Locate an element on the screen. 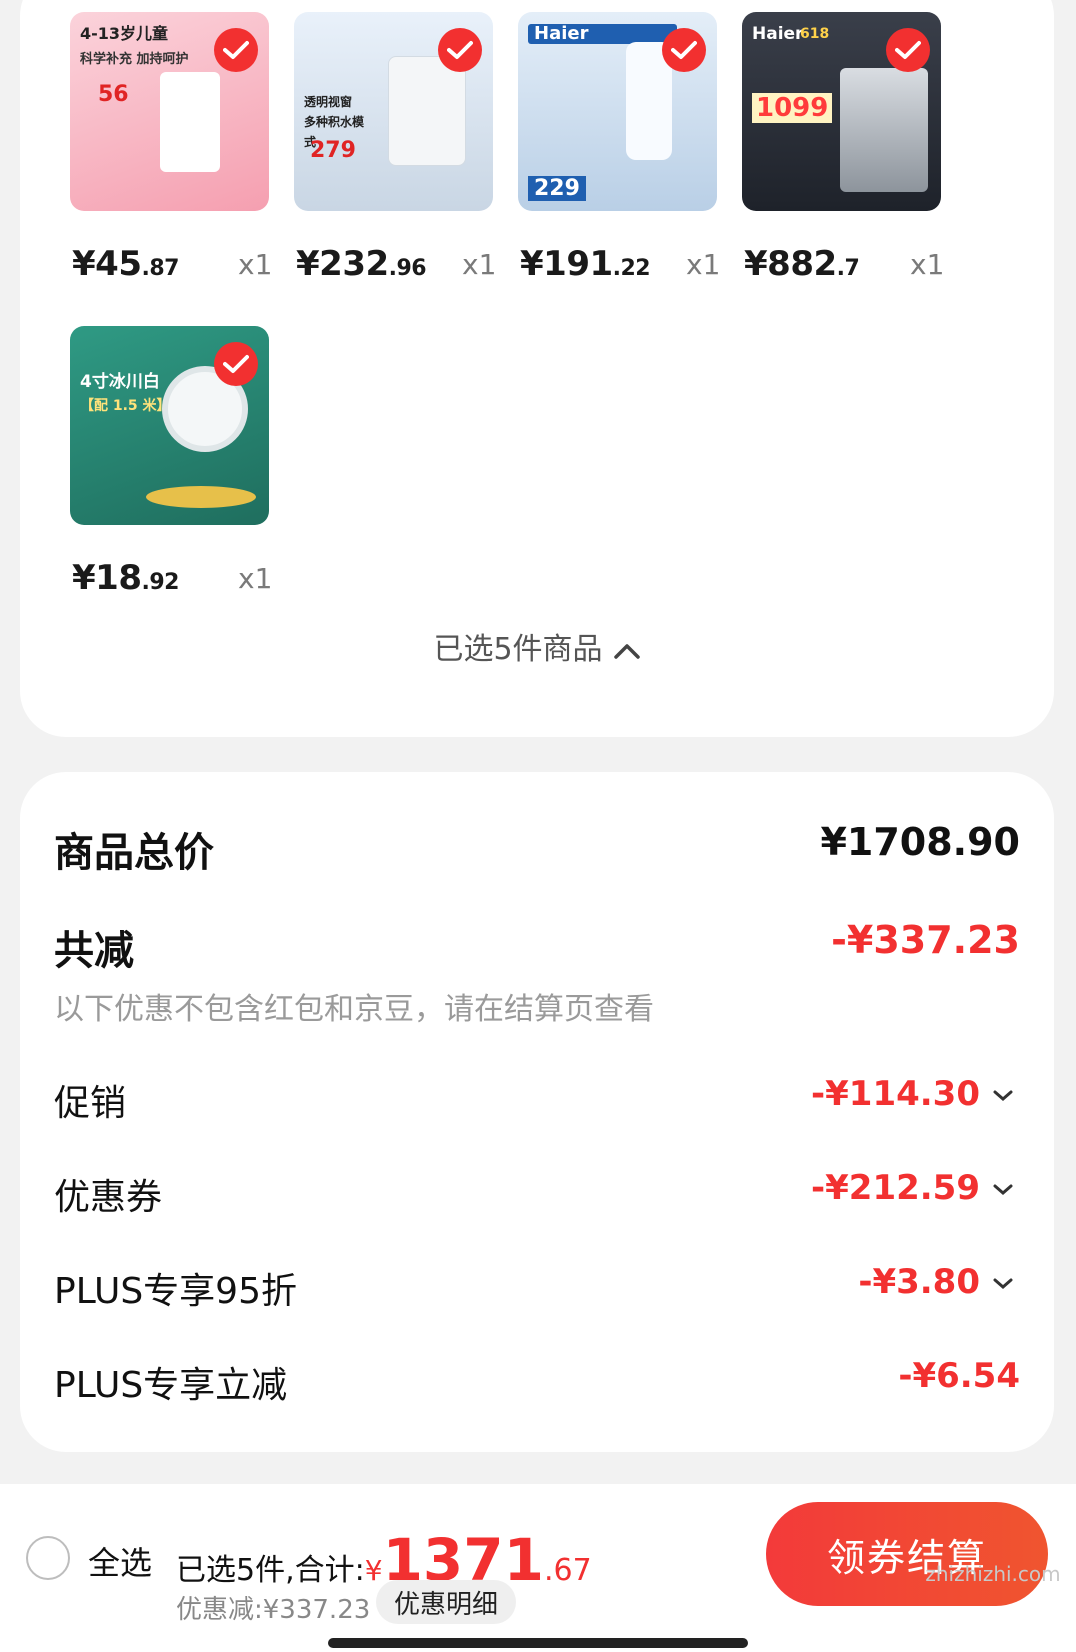 Image resolution: width=1076 pixels, height=1652 pixels. water-heater-graphic is located at coordinates (884, 130).